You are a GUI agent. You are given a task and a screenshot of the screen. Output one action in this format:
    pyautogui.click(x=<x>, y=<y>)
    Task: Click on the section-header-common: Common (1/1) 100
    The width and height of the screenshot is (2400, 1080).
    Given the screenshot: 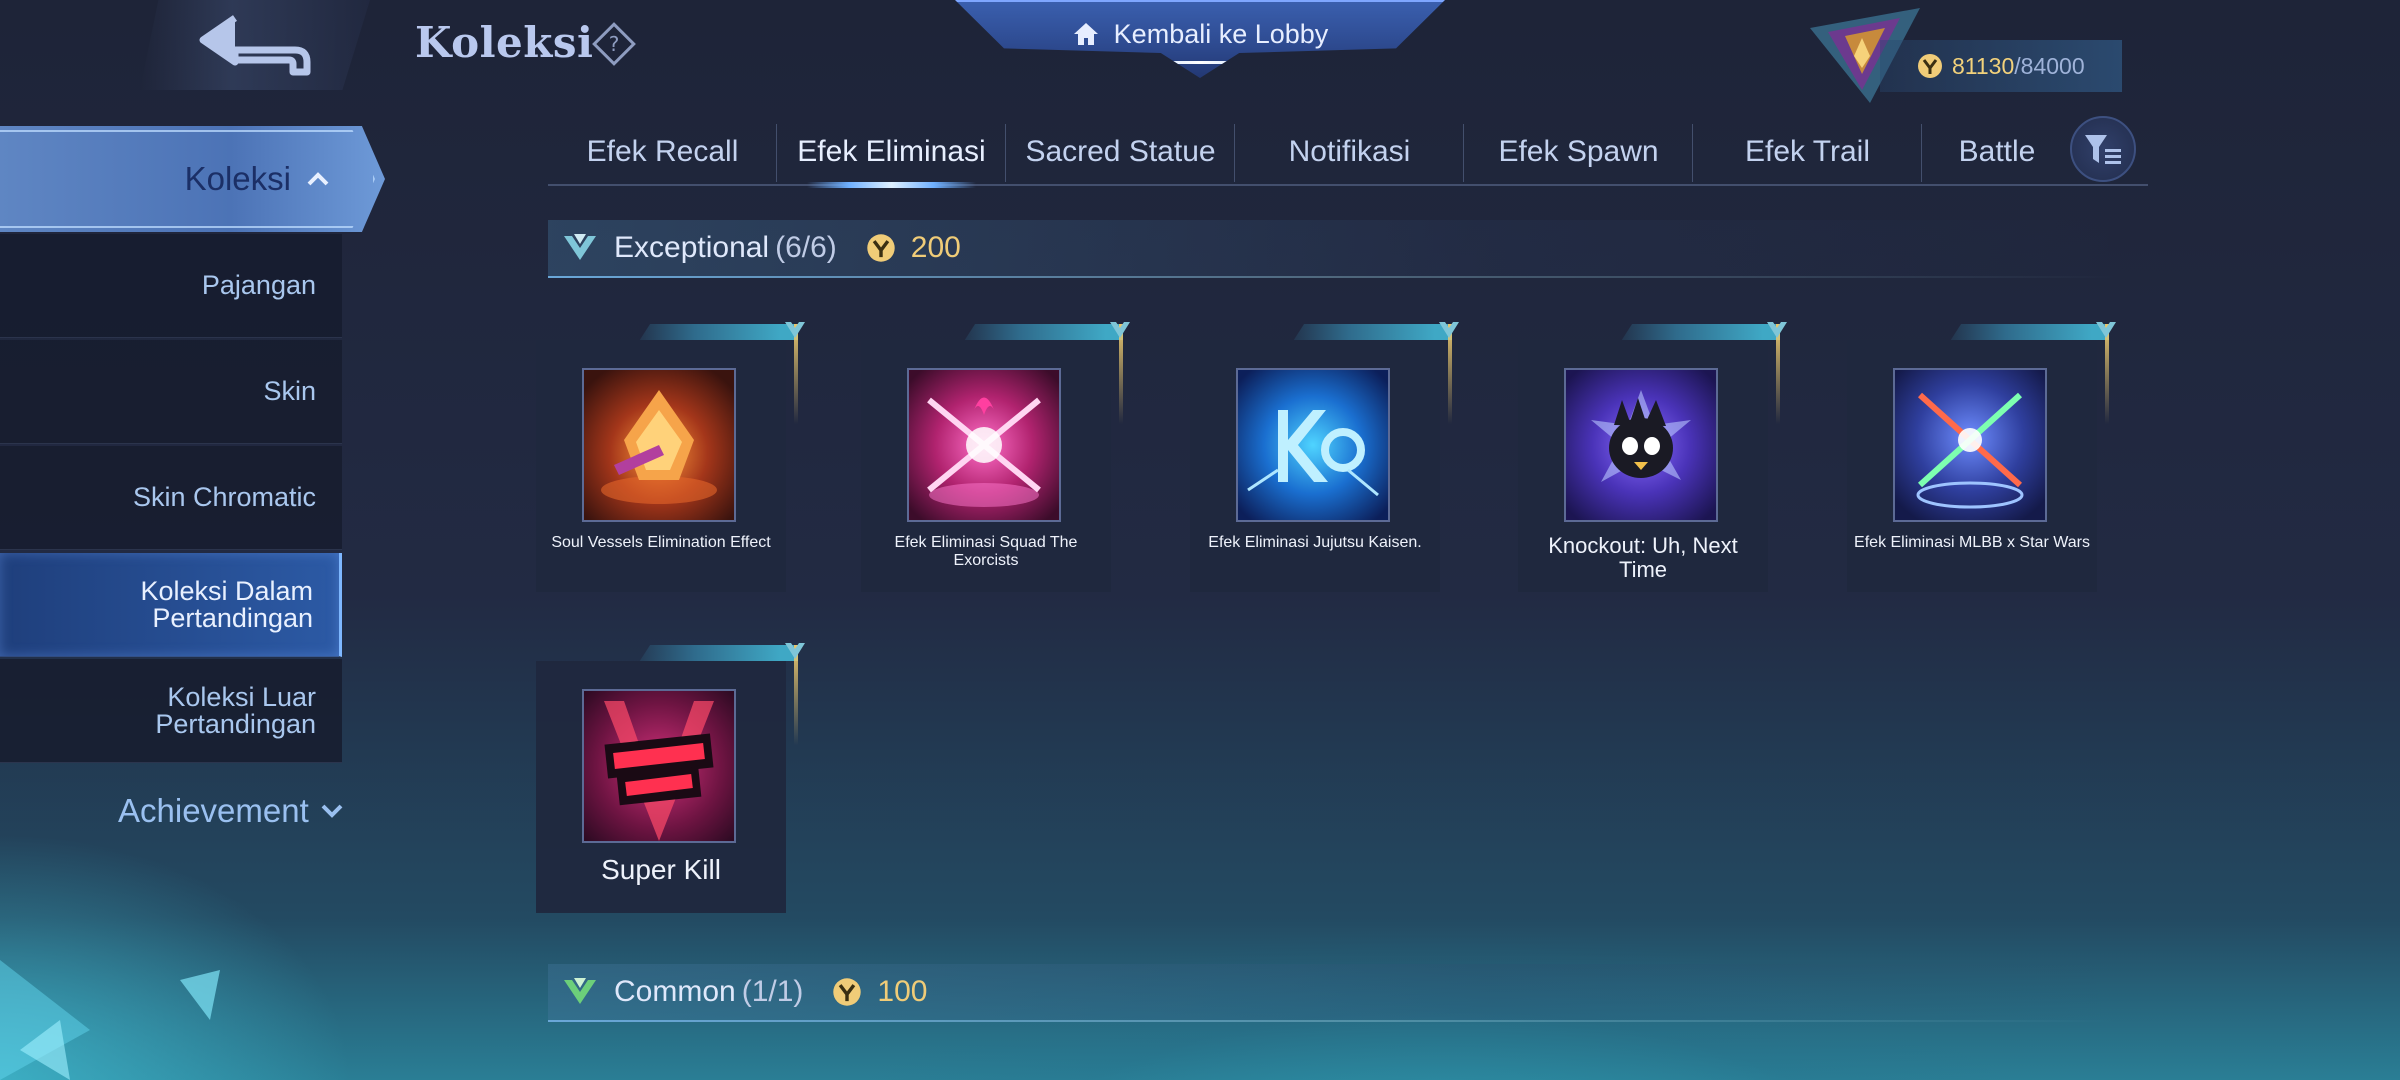 What is the action you would take?
    pyautogui.click(x=1333, y=993)
    